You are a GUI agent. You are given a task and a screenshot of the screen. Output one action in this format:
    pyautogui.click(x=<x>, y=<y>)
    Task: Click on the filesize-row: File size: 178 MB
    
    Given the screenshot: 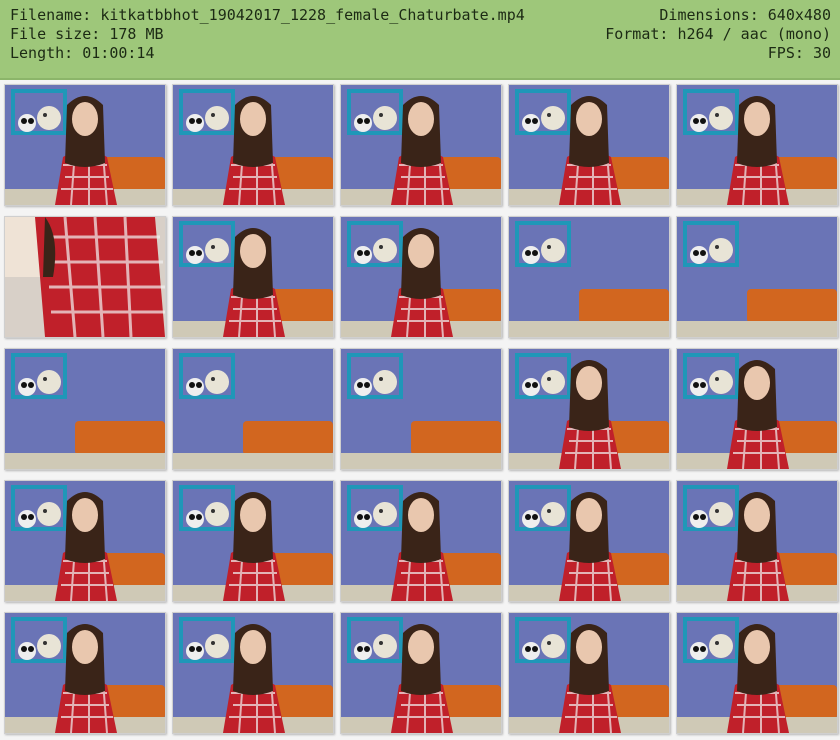 What is the action you would take?
    pyautogui.click(x=87, y=34)
    